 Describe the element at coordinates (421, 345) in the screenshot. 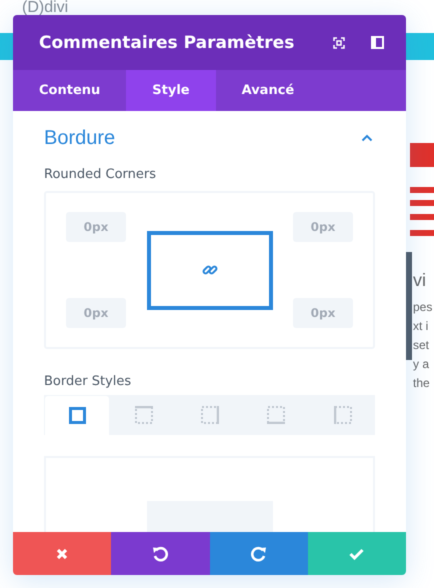

I see `page-text: set` at that location.